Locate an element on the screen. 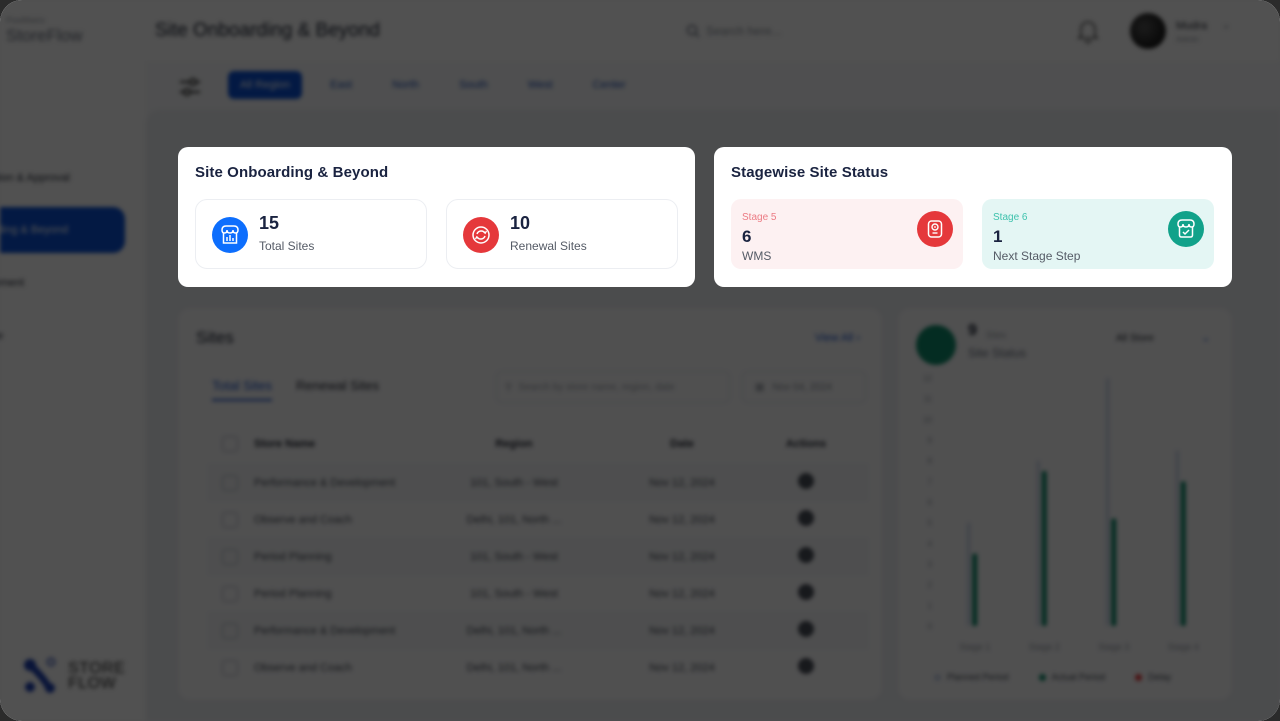 Image resolution: width=1280 pixels, height=721 pixels. stage-label: Stage 5 is located at coordinates (759, 217).